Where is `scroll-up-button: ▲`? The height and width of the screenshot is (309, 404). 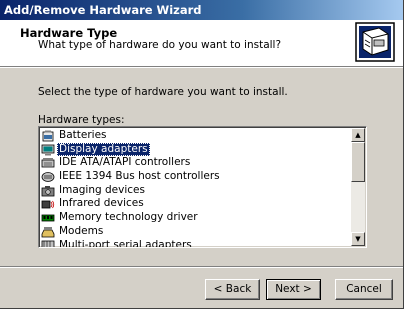
scroll-up-button: ▲ is located at coordinates (358, 135).